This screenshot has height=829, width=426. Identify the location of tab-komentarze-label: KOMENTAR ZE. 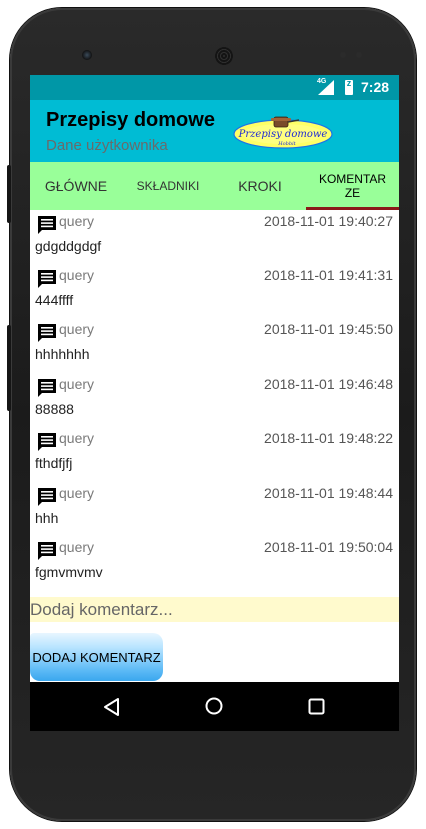
(352, 186).